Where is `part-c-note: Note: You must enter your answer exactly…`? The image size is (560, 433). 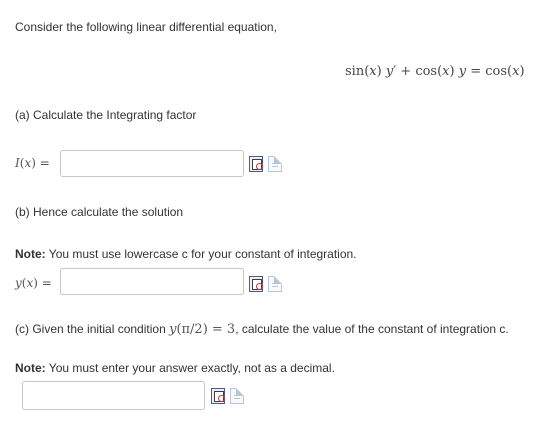 part-c-note: Note: You must enter your answer exactly… is located at coordinates (175, 368).